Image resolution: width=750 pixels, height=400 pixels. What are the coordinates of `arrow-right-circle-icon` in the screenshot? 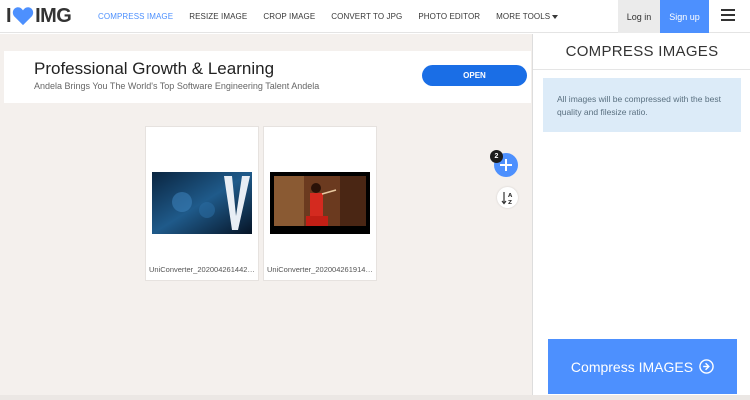 It's located at (706, 366).